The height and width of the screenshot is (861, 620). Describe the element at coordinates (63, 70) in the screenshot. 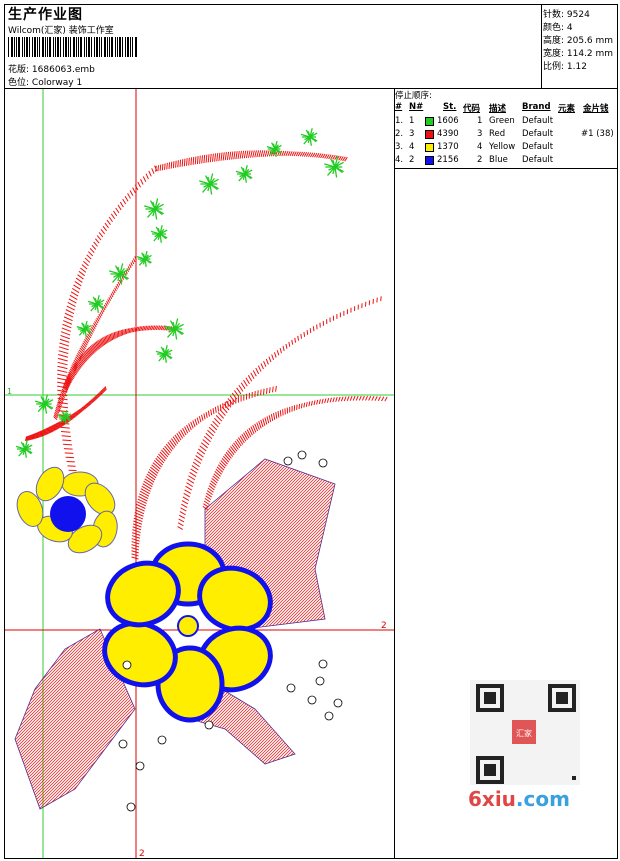

I see `design-value: 1686063.emb` at that location.